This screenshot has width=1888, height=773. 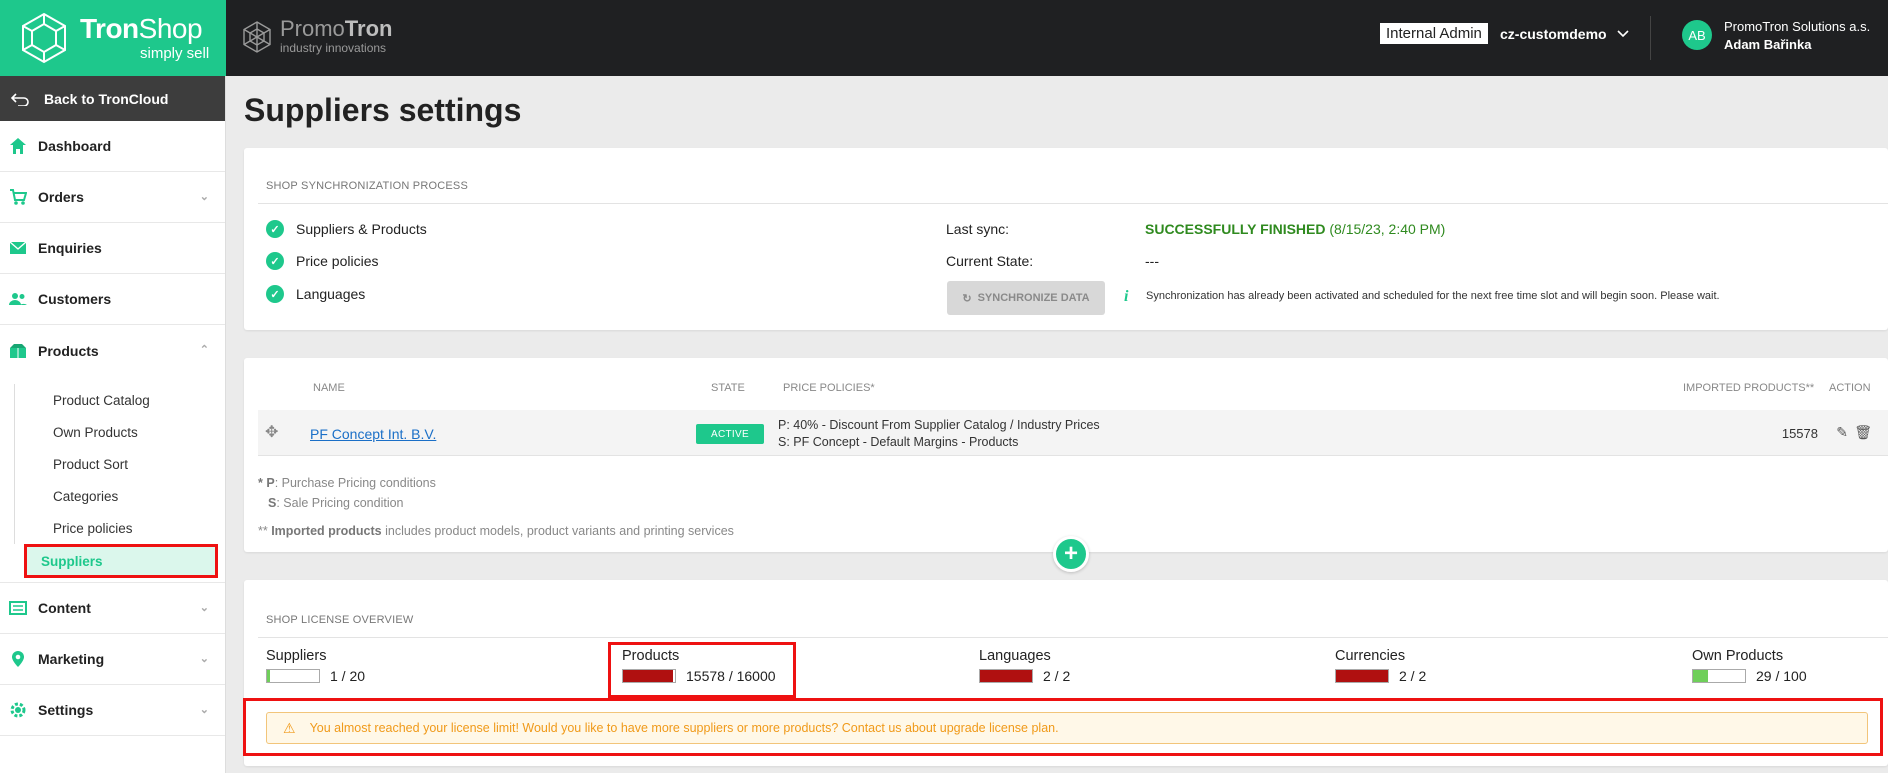 I want to click on supplier-link: PF Concept Int. B.V., so click(x=373, y=434).